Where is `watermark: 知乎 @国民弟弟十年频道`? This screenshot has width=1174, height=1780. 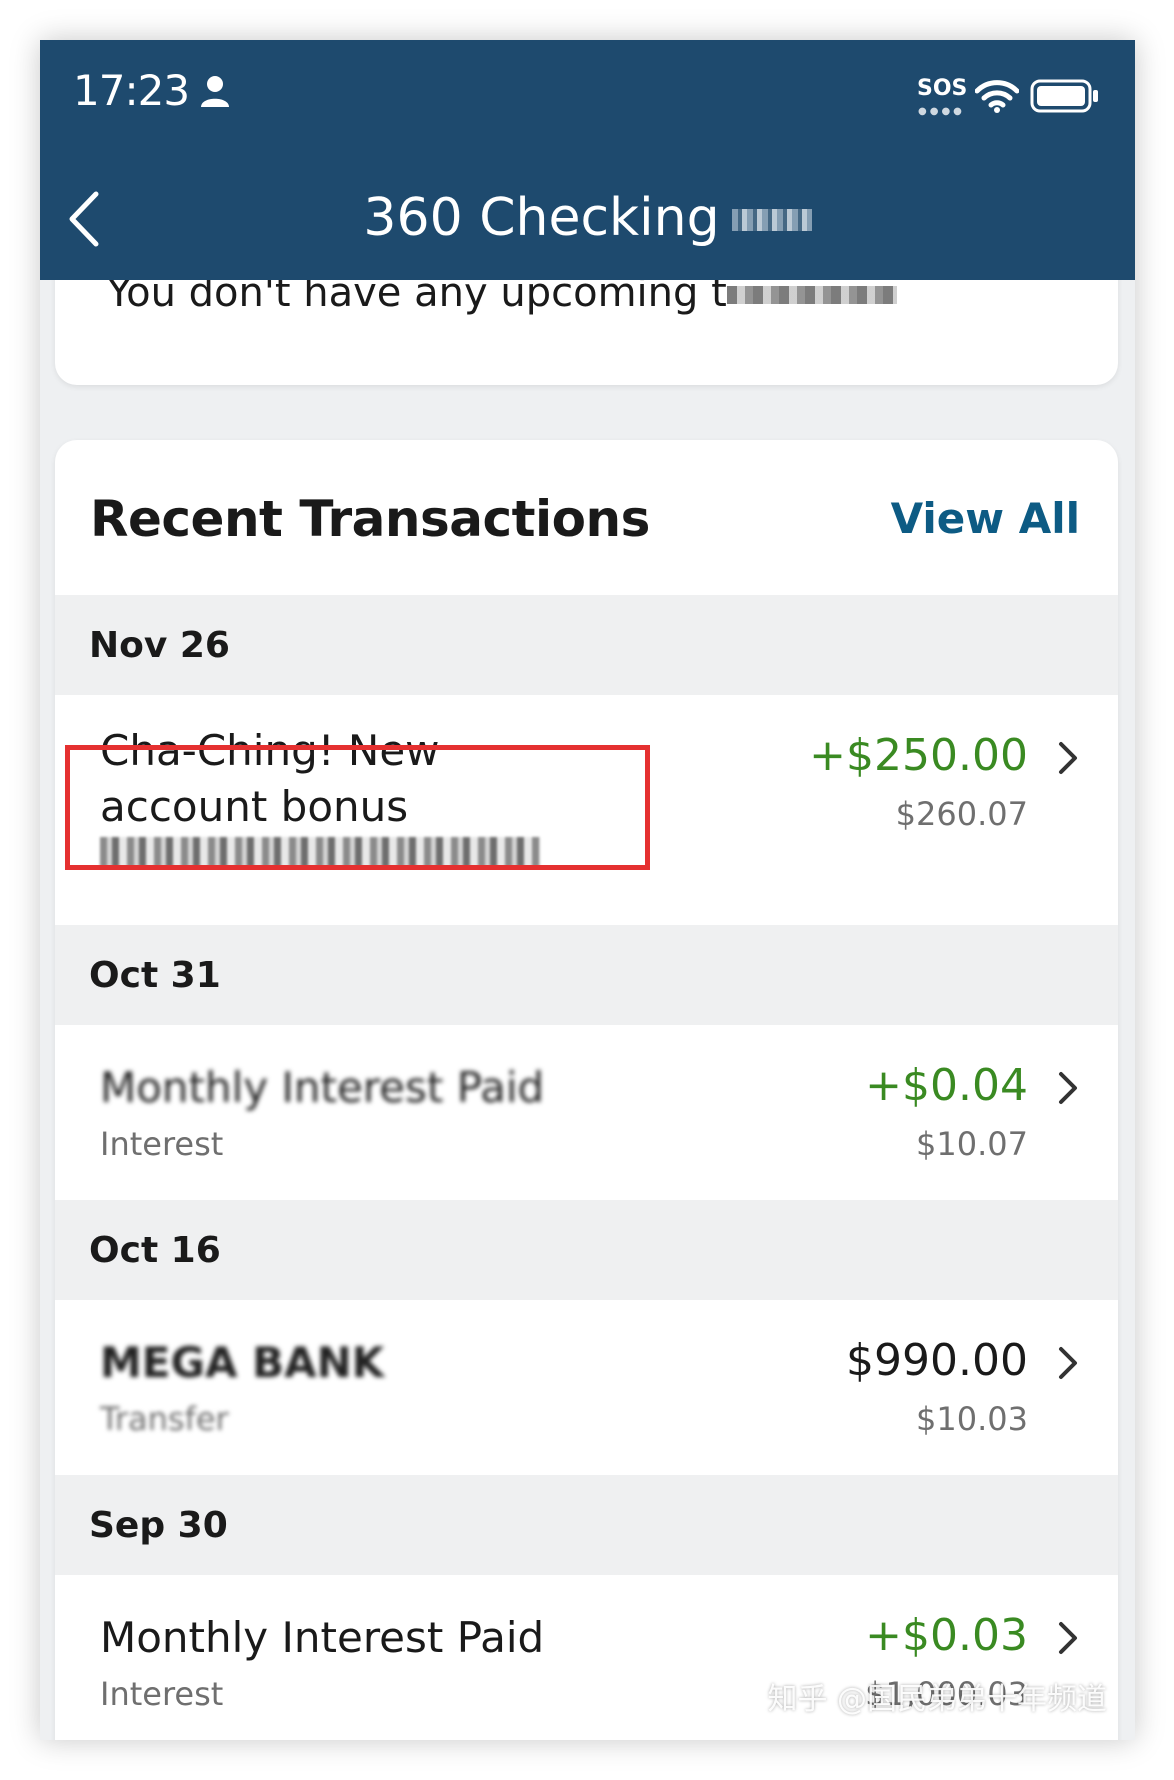
watermark: 知乎 @国民弟弟十年频道 is located at coordinates (937, 1699).